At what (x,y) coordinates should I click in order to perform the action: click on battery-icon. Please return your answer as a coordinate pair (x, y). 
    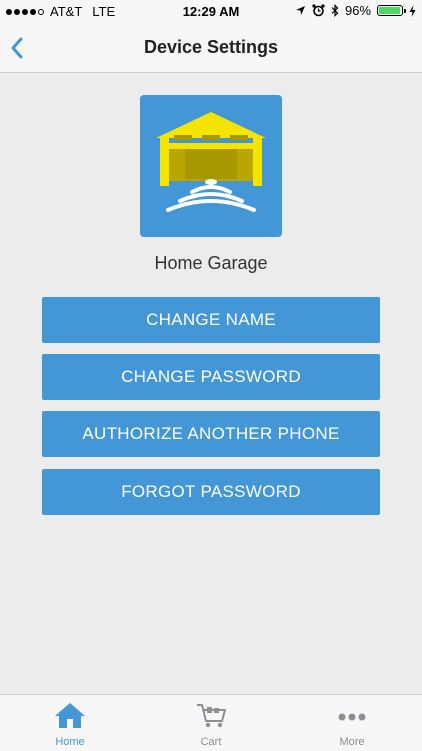
    Looking at the image, I should click on (391, 10).